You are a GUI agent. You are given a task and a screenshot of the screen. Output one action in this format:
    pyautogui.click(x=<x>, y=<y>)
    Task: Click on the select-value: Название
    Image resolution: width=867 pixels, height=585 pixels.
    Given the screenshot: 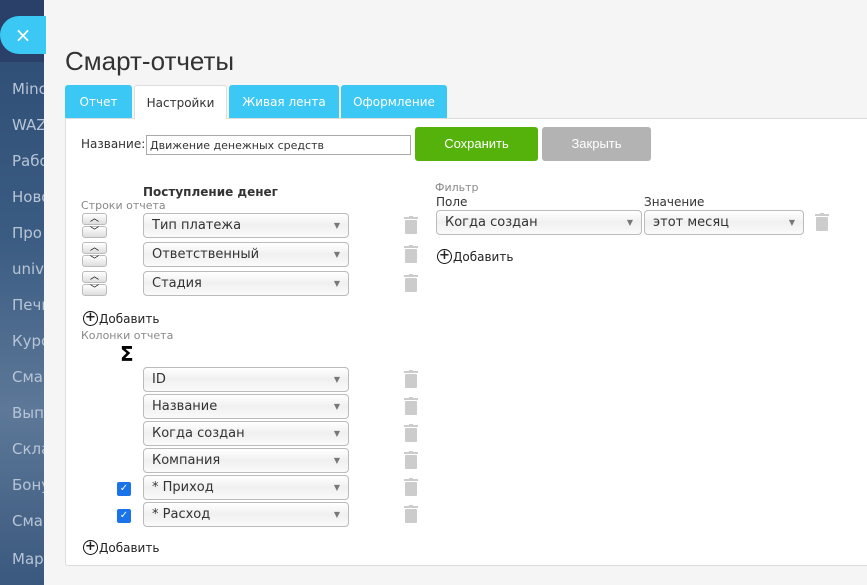 What is the action you would take?
    pyautogui.click(x=185, y=406)
    